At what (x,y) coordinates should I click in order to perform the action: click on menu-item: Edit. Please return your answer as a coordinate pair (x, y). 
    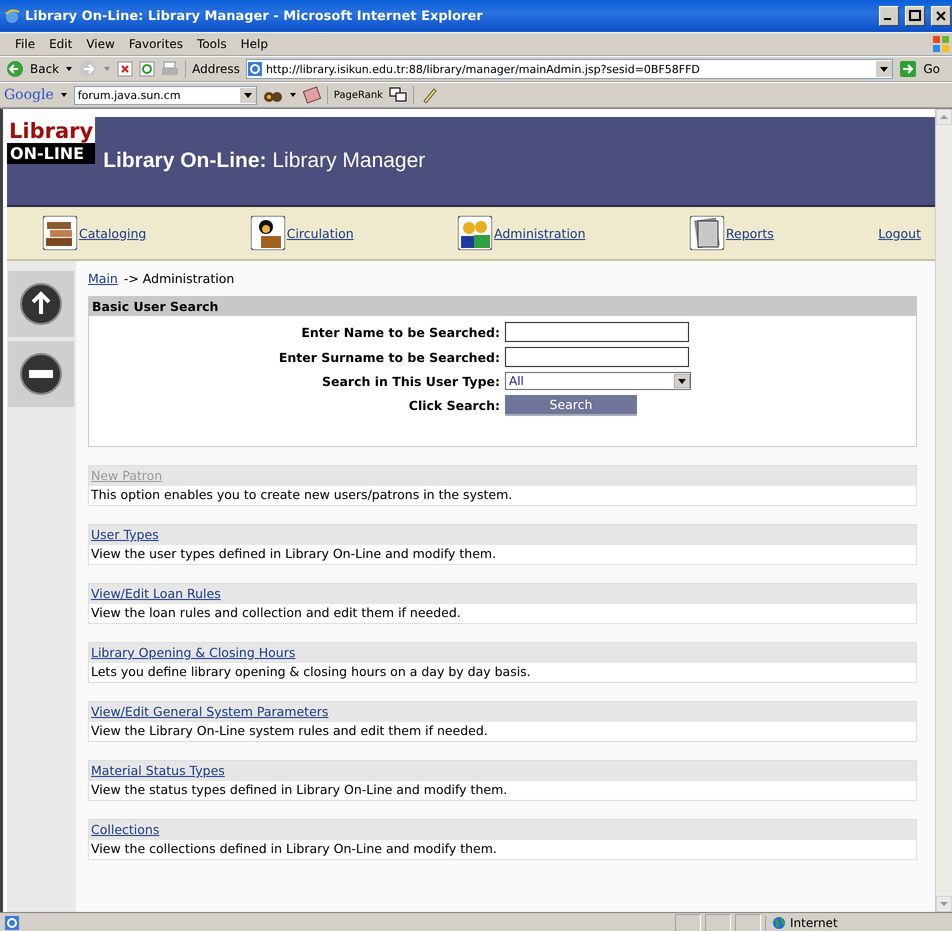
    Looking at the image, I should click on (61, 44).